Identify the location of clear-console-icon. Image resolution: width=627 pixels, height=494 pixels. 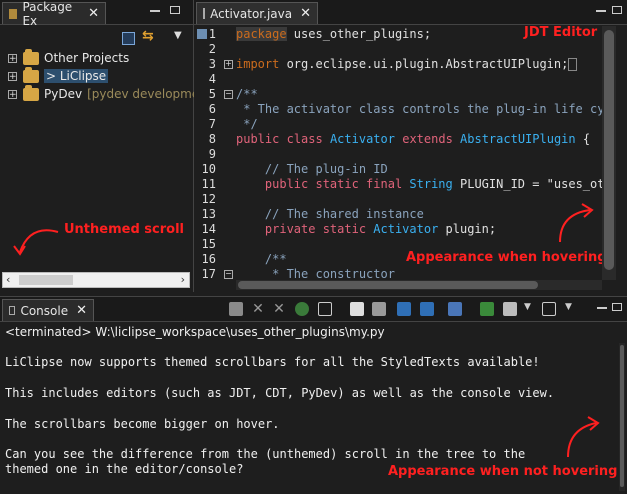
(357, 309).